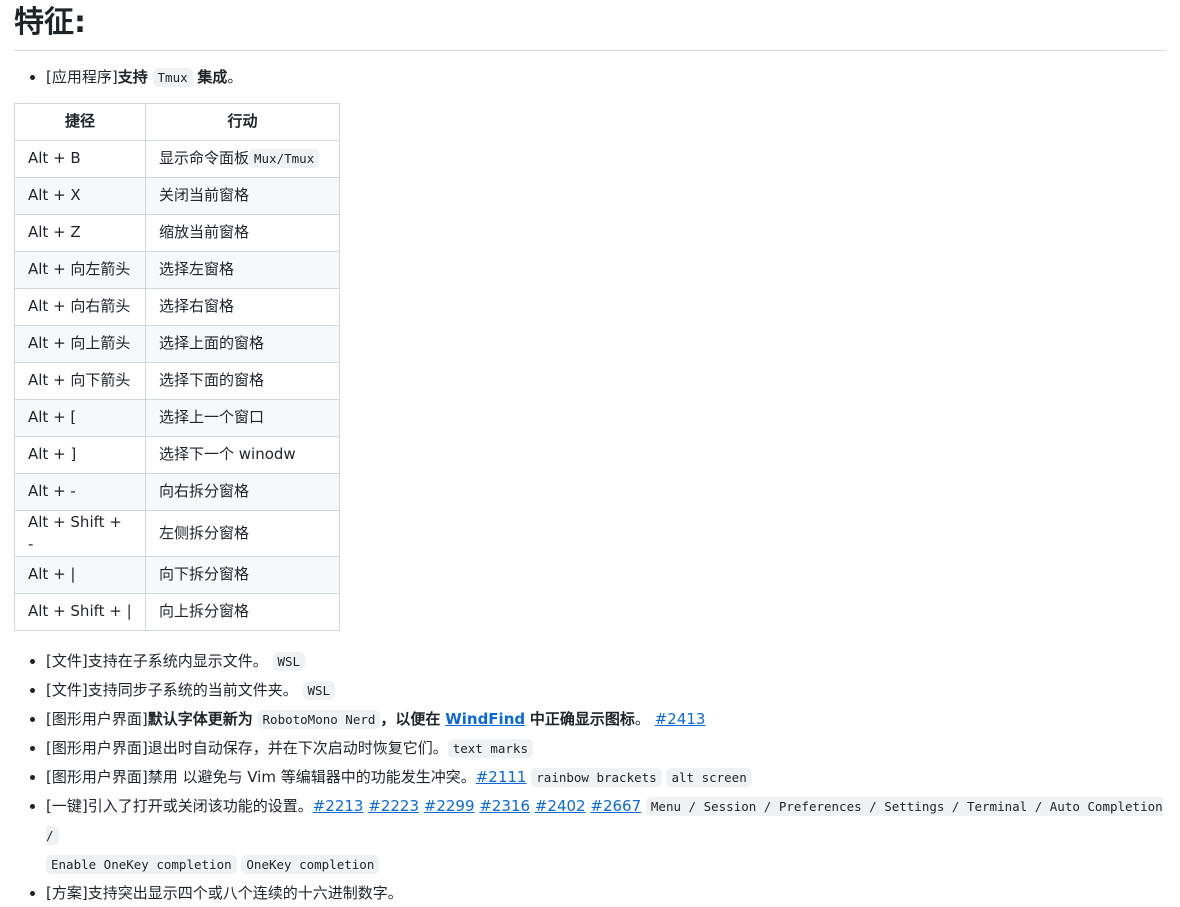  What do you see at coordinates (242, 232) in the screenshot?
I see `cell-action: 缩放当前窗格` at bounding box center [242, 232].